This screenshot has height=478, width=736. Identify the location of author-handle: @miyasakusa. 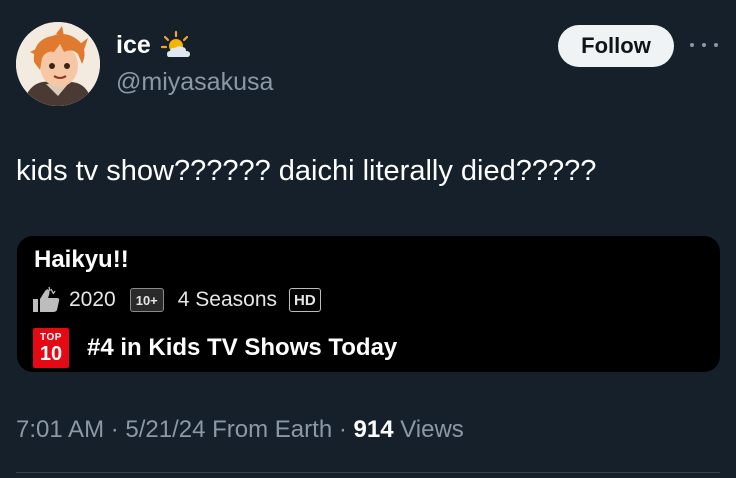
(194, 82).